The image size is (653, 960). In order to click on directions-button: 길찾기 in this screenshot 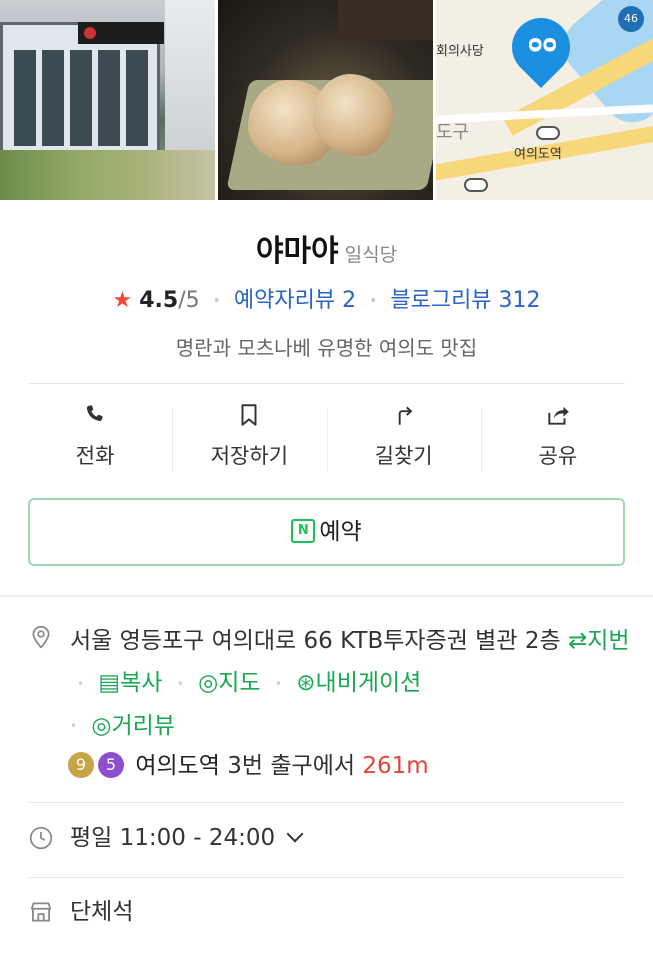, I will do `click(403, 438)`.